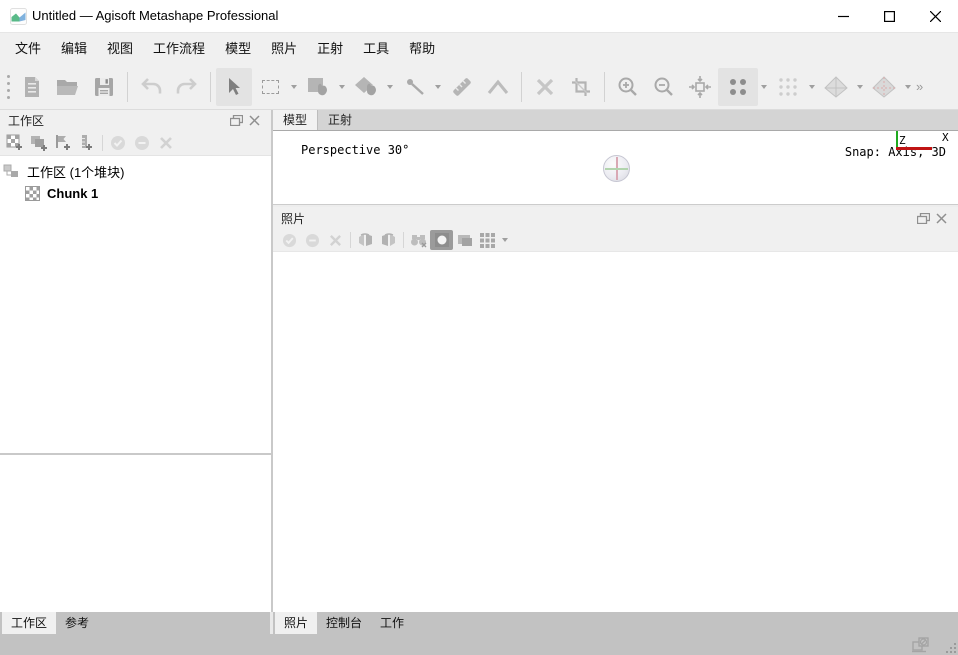 Image resolution: width=958 pixels, height=655 pixels. I want to click on menu-photo: 照片, so click(284, 48).